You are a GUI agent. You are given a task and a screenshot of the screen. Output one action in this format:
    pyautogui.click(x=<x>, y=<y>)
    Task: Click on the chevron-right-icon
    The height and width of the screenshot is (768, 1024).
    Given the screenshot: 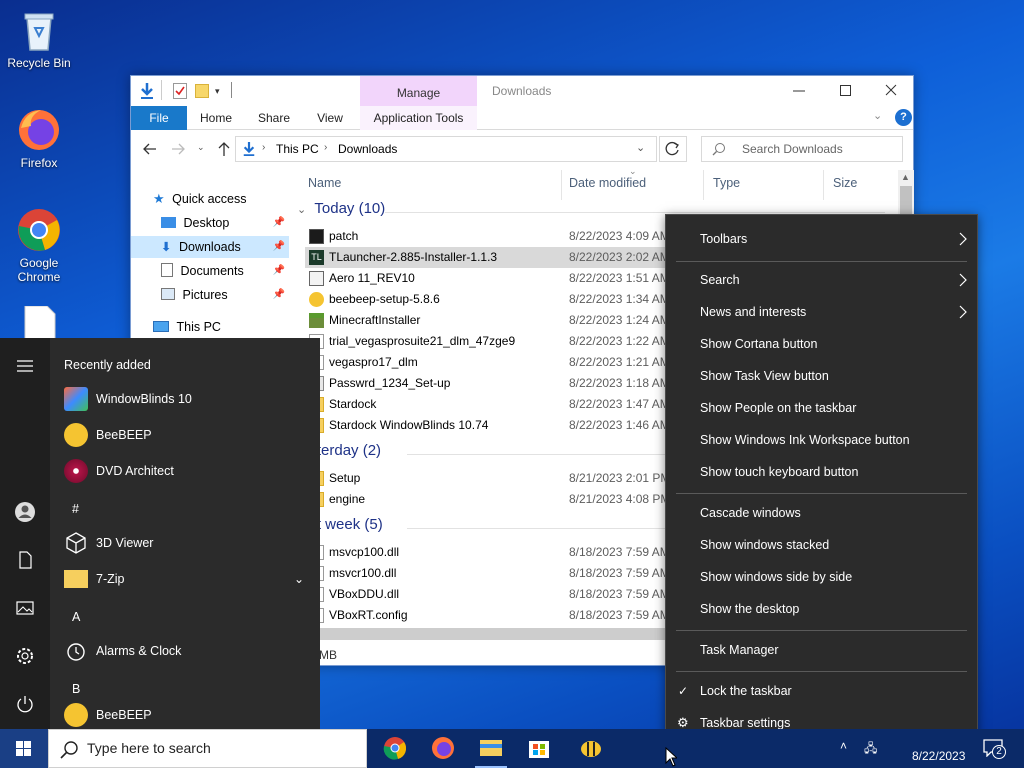 What is the action you would take?
    pyautogui.click(x=963, y=239)
    